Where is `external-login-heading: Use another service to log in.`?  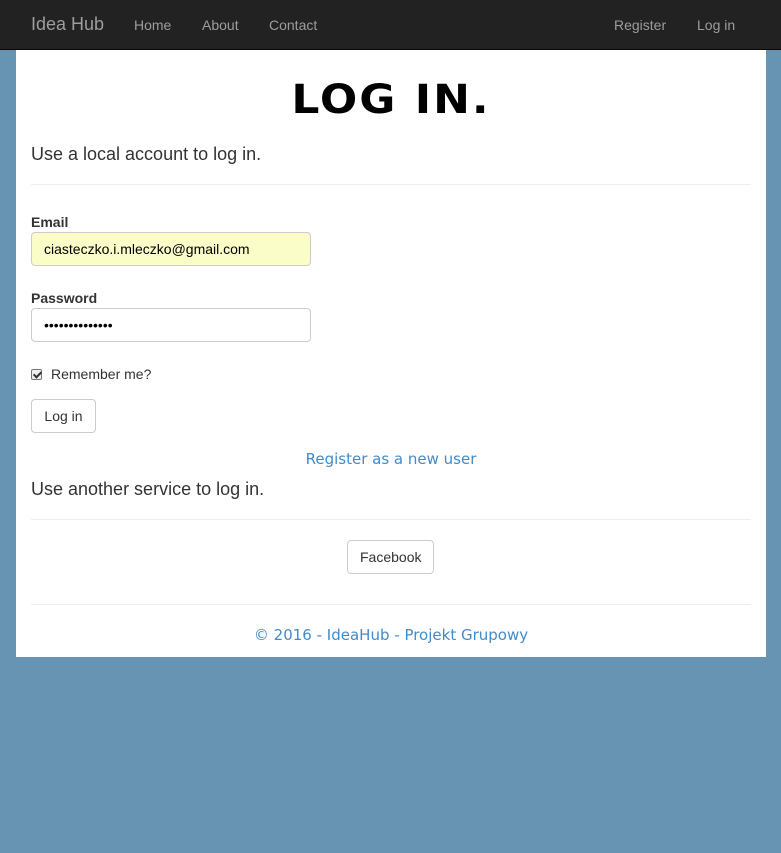
external-login-heading: Use another service to log in. is located at coordinates (148, 489).